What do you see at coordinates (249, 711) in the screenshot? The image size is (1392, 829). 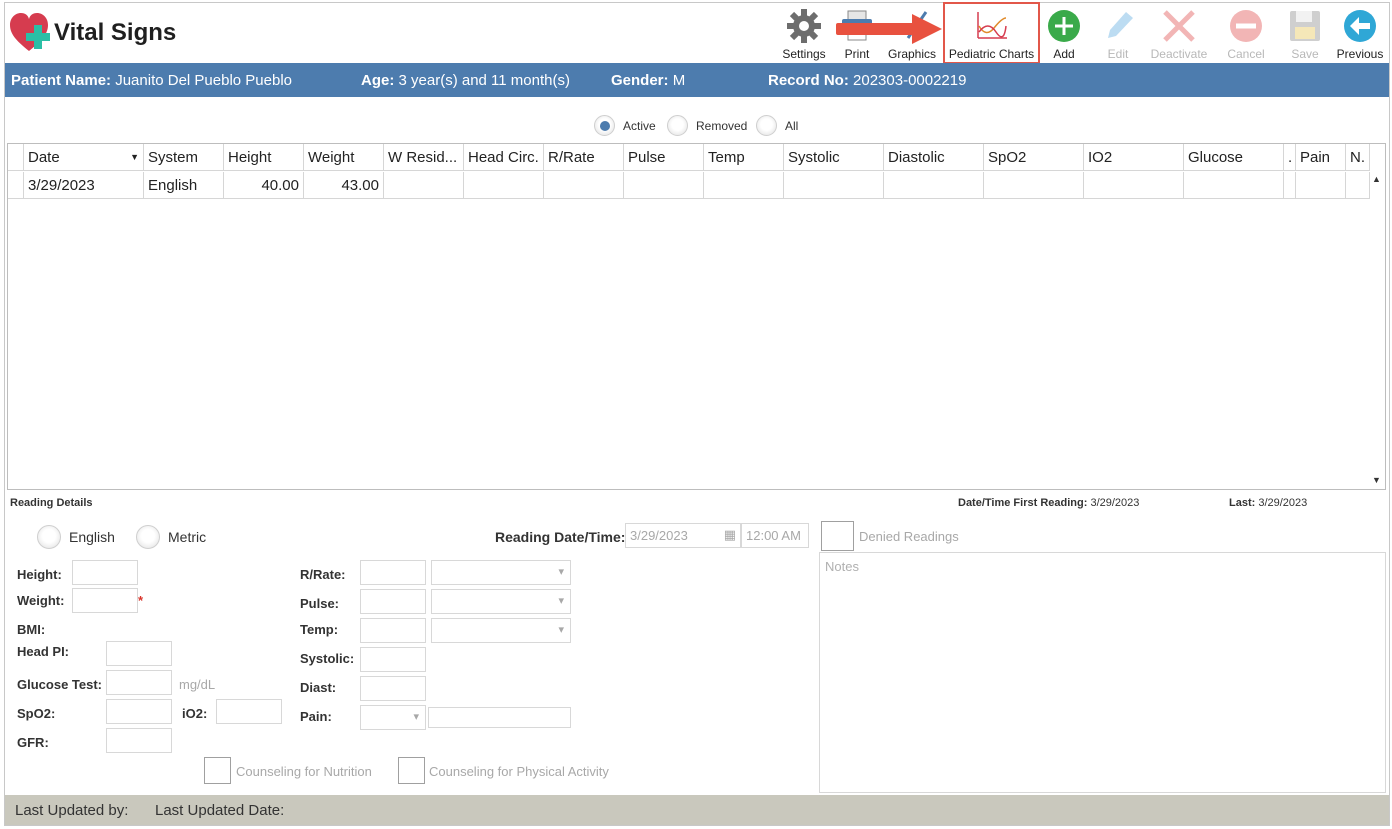 I see `io2-input` at bounding box center [249, 711].